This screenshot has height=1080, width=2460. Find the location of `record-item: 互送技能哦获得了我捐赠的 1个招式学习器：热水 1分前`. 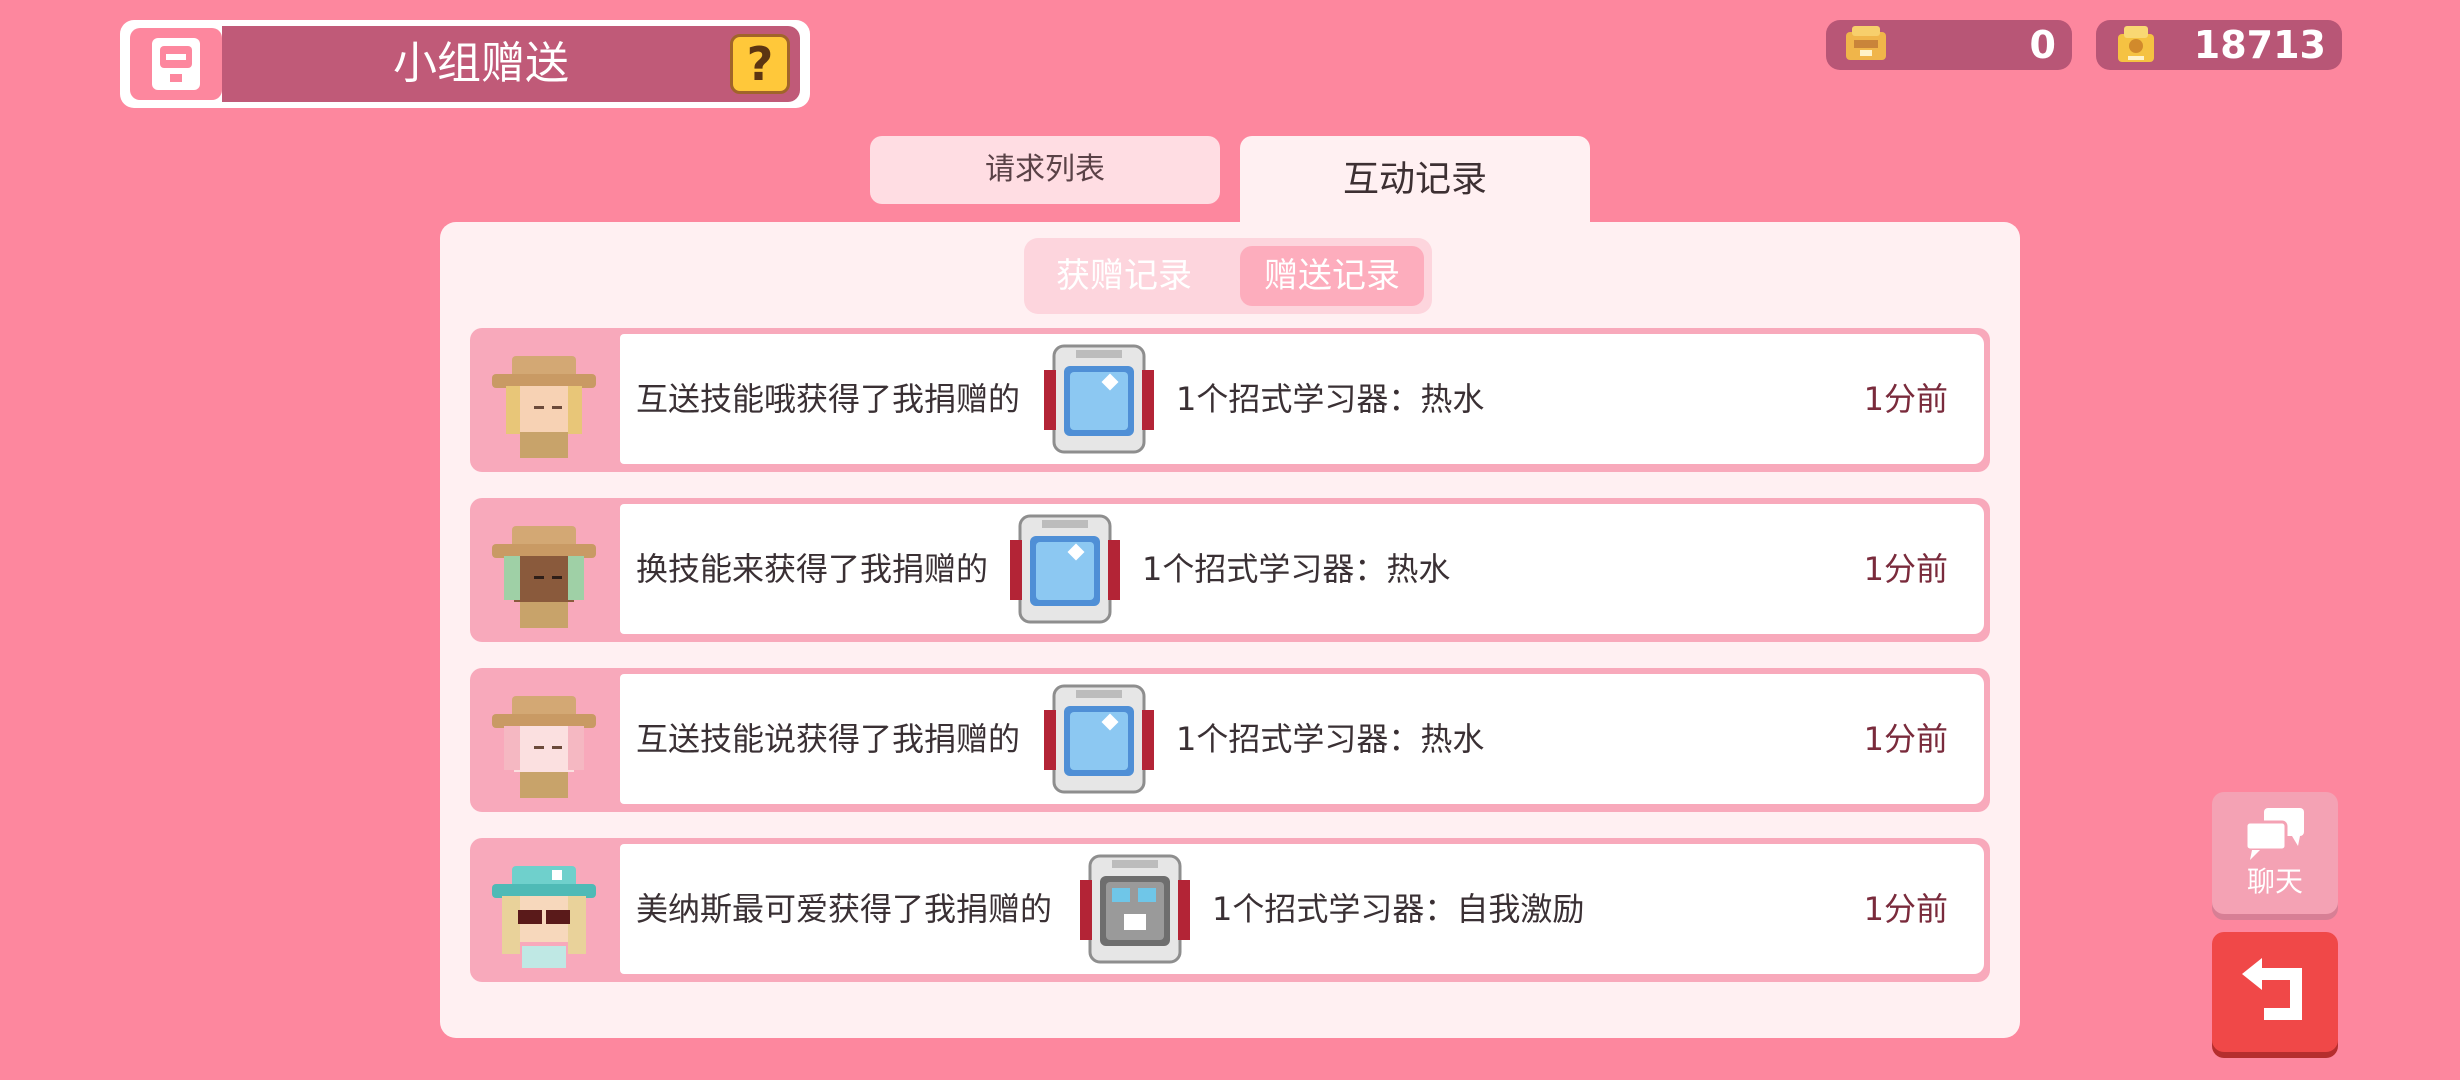

record-item: 互送技能哦获得了我捐赠的 1个招式学习器：热水 1分前 is located at coordinates (1230, 400).